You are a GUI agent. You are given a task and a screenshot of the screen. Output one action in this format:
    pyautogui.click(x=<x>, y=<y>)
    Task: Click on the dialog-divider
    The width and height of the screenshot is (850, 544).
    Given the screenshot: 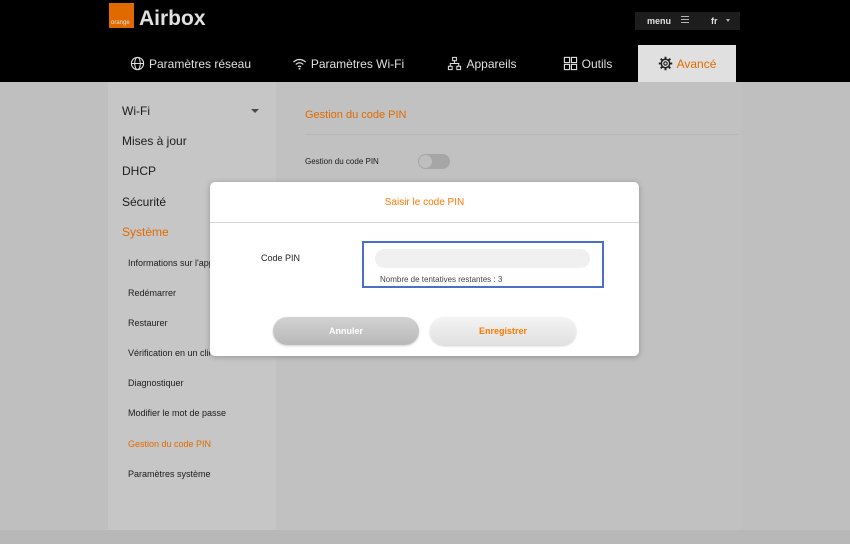 What is the action you would take?
    pyautogui.click(x=424, y=222)
    